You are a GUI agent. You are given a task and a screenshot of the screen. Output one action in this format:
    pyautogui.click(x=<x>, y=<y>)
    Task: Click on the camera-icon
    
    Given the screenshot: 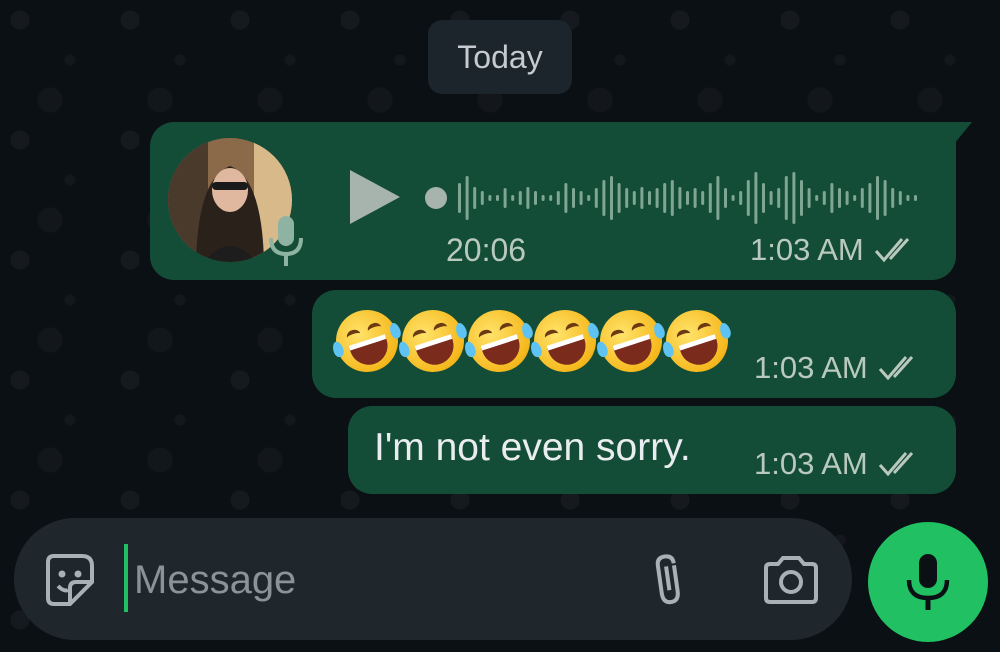 What is the action you would take?
    pyautogui.click(x=791, y=580)
    